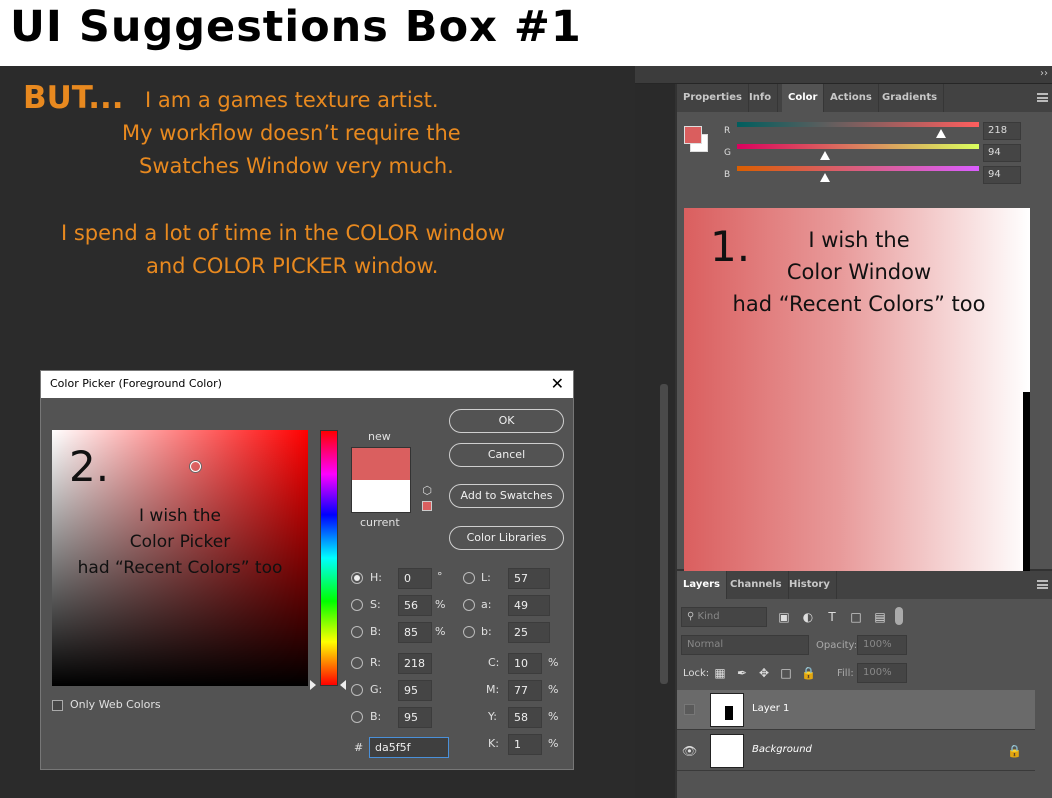  What do you see at coordinates (409, 747) in the screenshot?
I see `hex-input: da5f5f` at bounding box center [409, 747].